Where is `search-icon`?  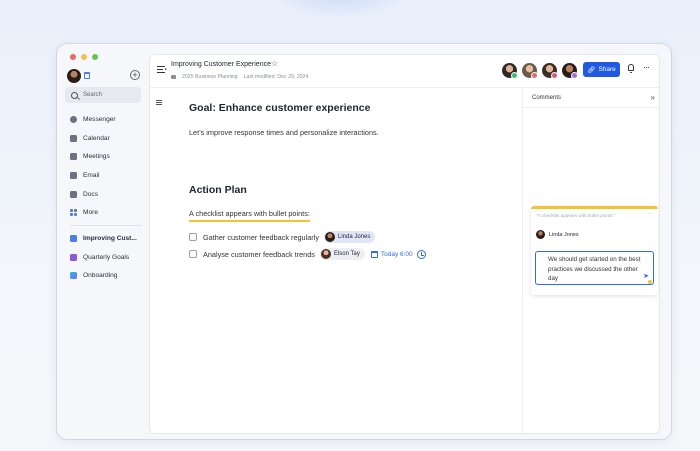
search-icon is located at coordinates (74, 95).